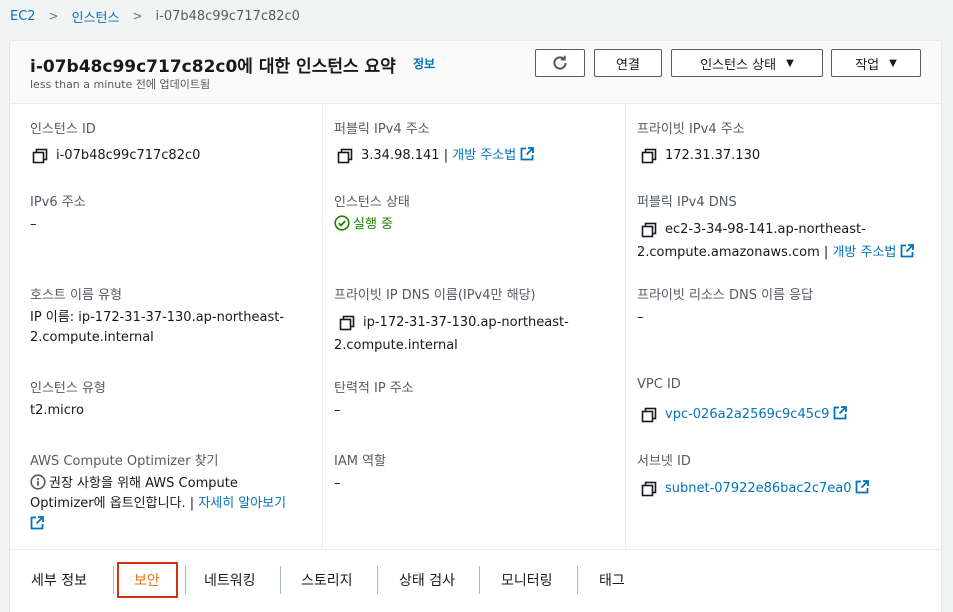 The width and height of the screenshot is (953, 612). I want to click on hostname-type-label: 호스트 이름 유형, so click(76, 295).